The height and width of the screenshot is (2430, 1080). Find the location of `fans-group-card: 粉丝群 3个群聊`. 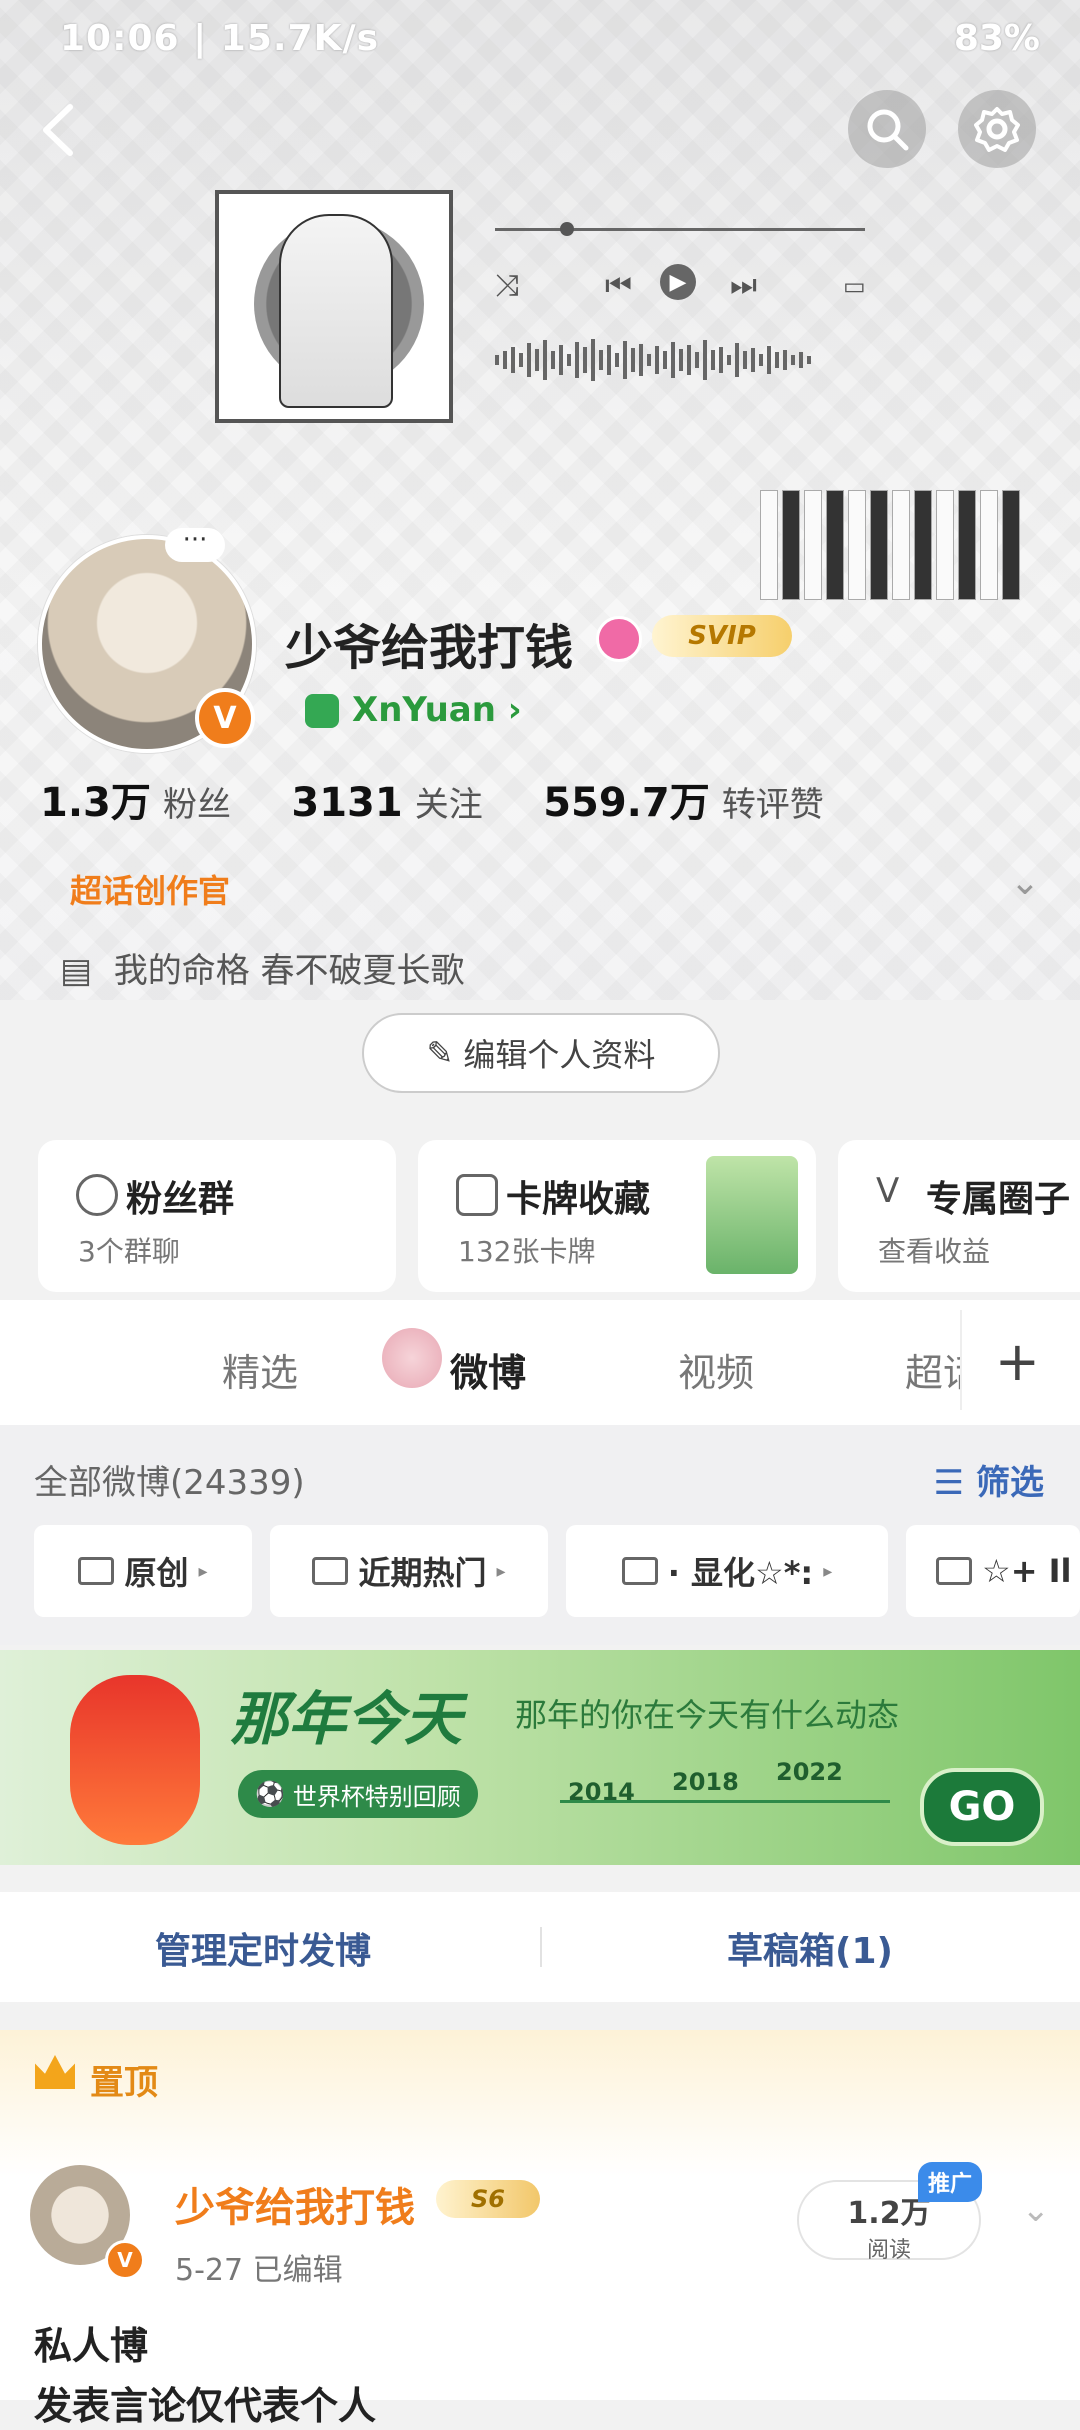

fans-group-card: 粉丝群 3个群聊 is located at coordinates (217, 1216).